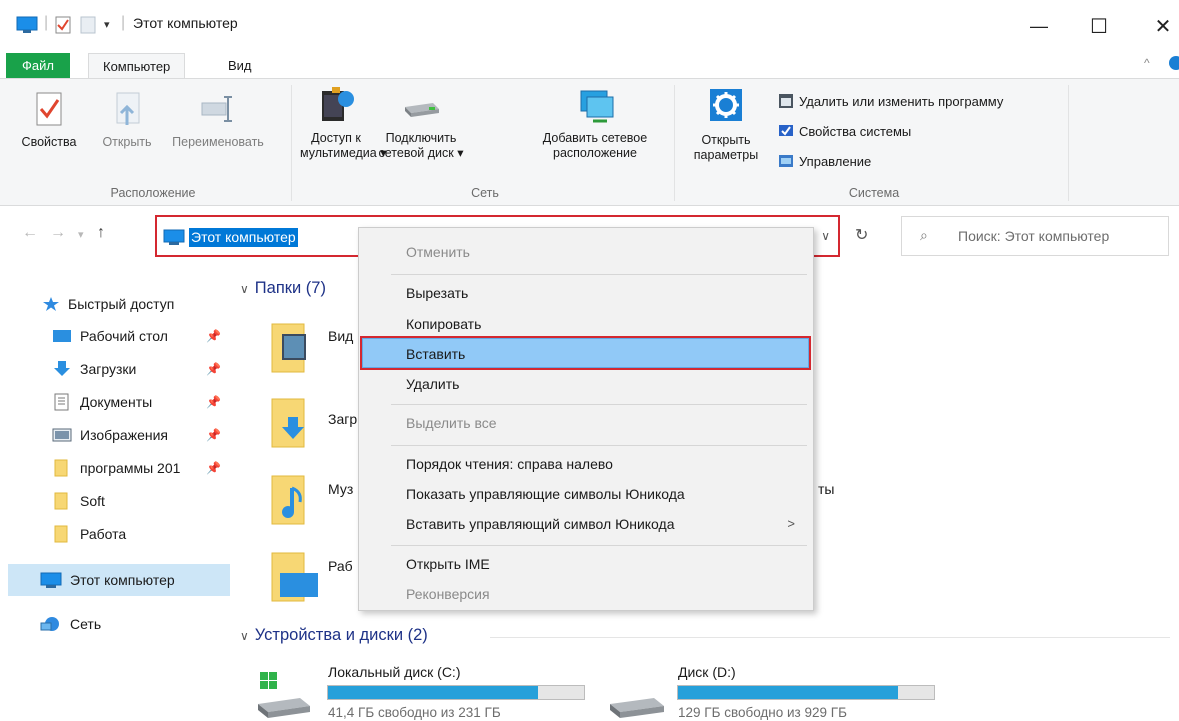  What do you see at coordinates (38, 65) in the screenshot?
I see `tab-file: Файл` at bounding box center [38, 65].